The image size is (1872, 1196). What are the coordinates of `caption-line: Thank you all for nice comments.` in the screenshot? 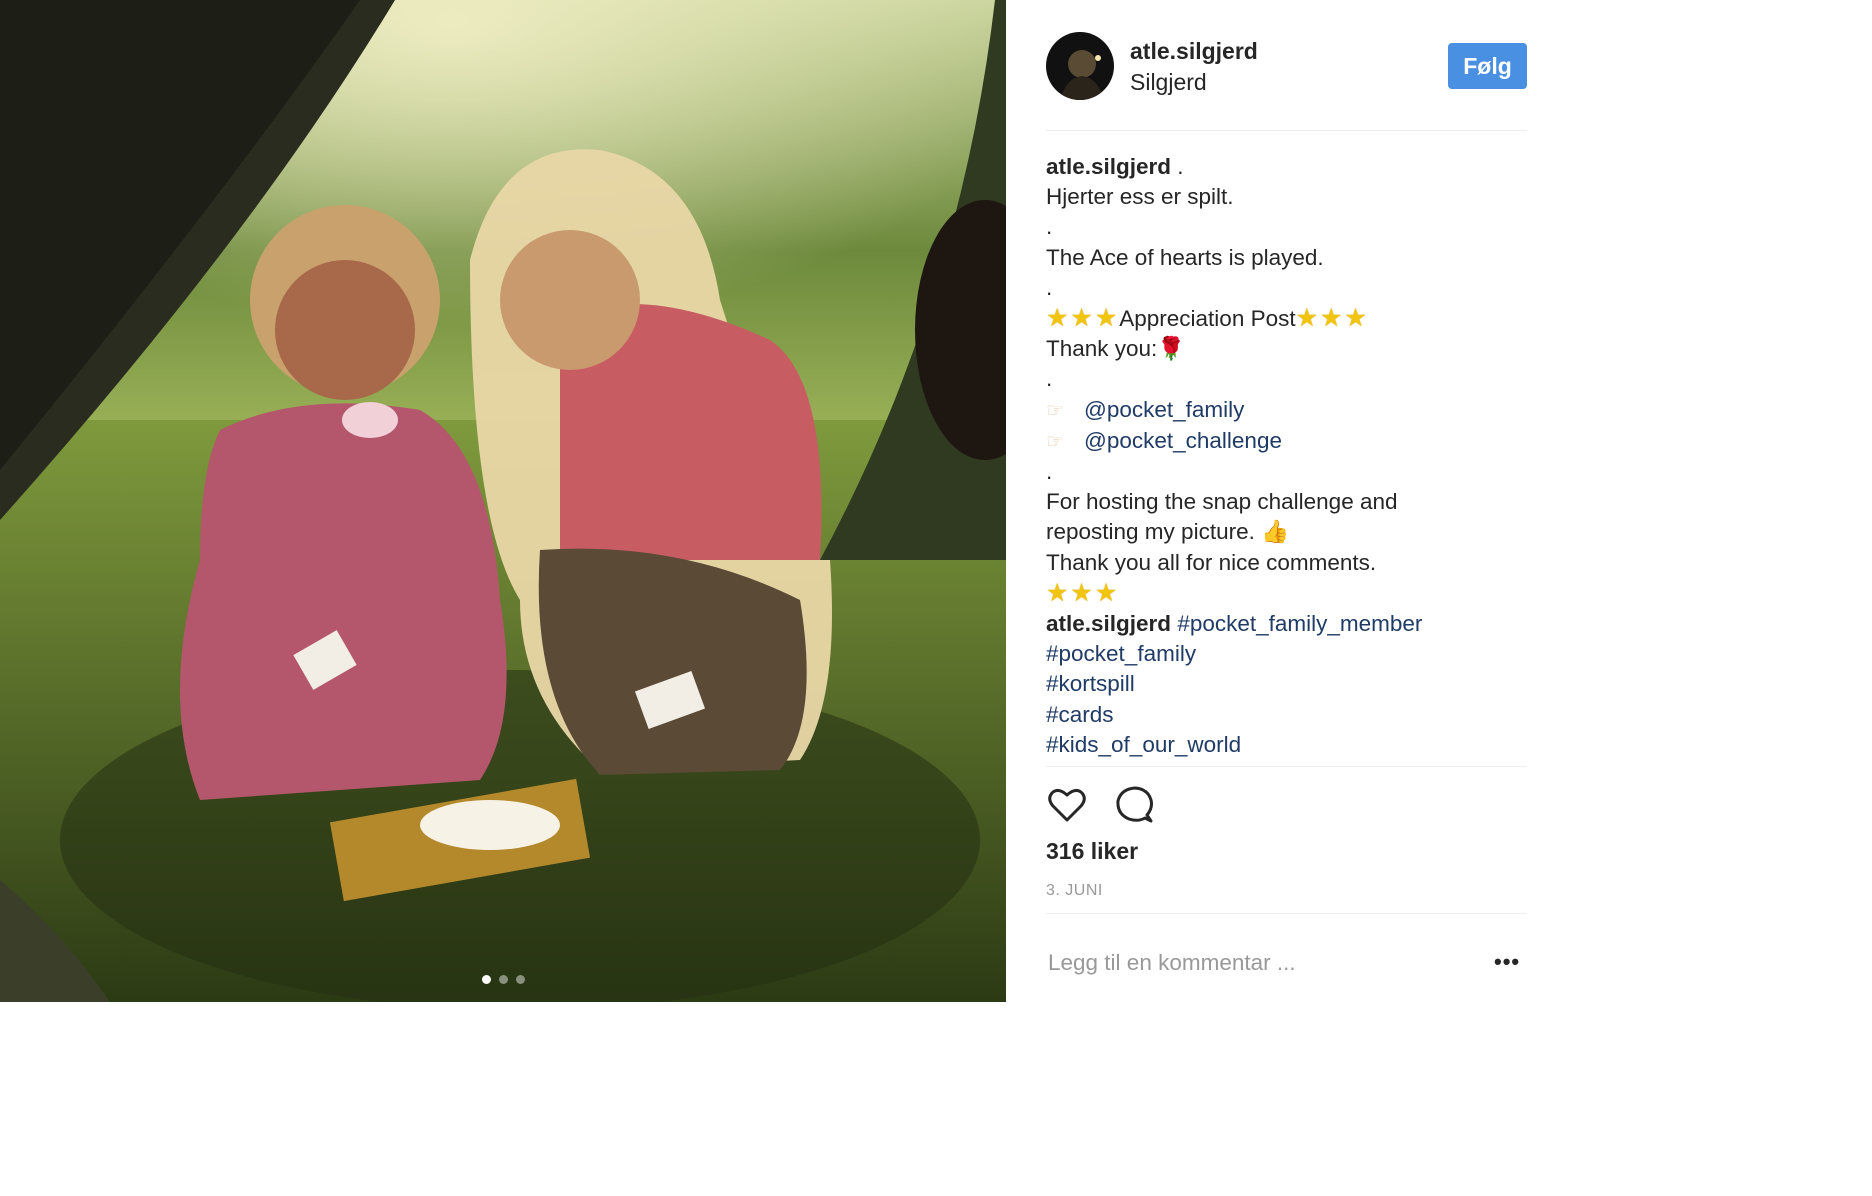 It's located at (1211, 562).